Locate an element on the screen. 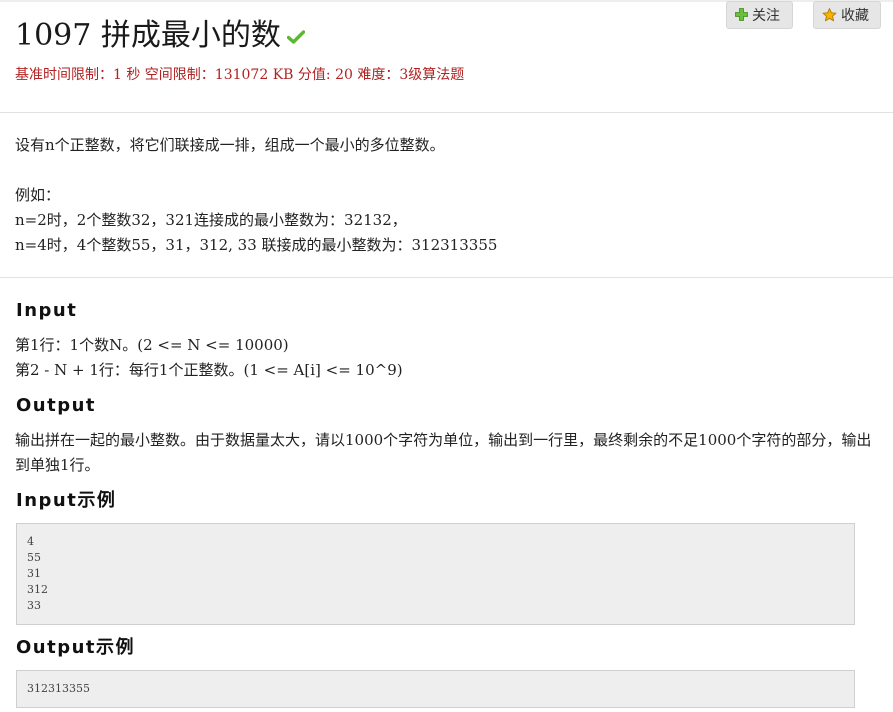 Image resolution: width=893 pixels, height=712 pixels. plus-icon is located at coordinates (741, 14).